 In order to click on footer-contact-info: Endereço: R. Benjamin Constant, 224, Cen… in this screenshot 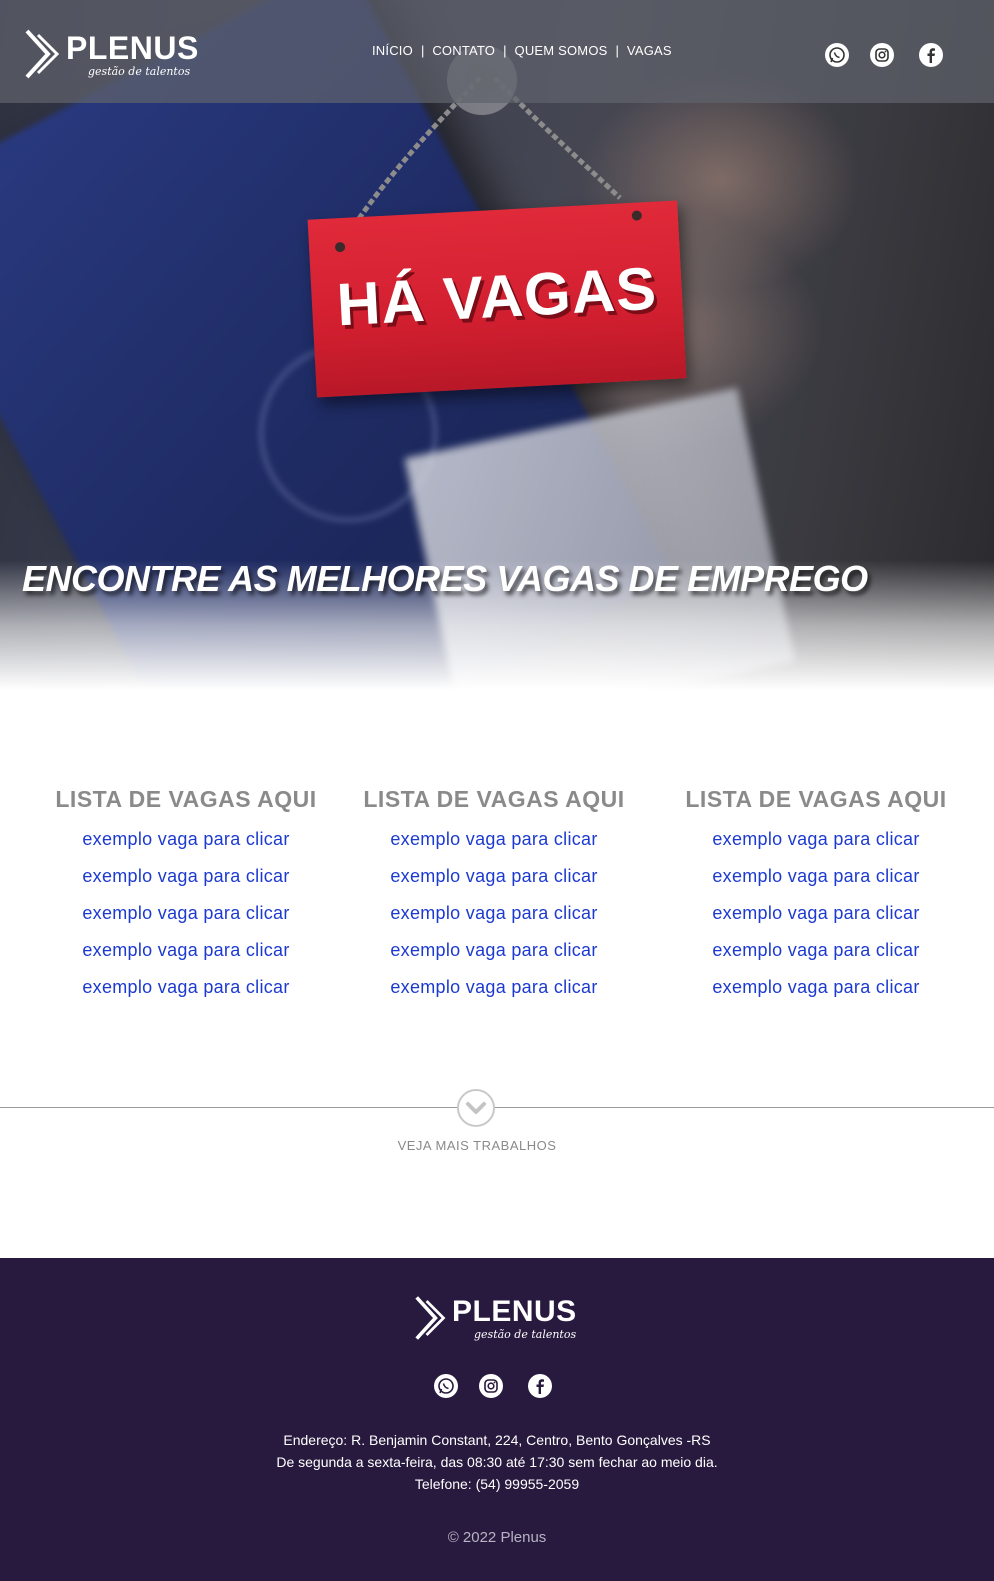, I will do `click(497, 1462)`.